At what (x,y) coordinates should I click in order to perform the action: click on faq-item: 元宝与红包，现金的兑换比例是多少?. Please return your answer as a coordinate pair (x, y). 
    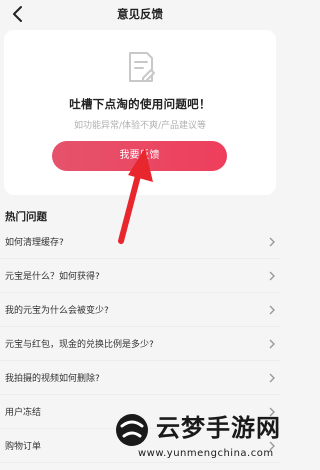
    Looking at the image, I should click on (140, 344).